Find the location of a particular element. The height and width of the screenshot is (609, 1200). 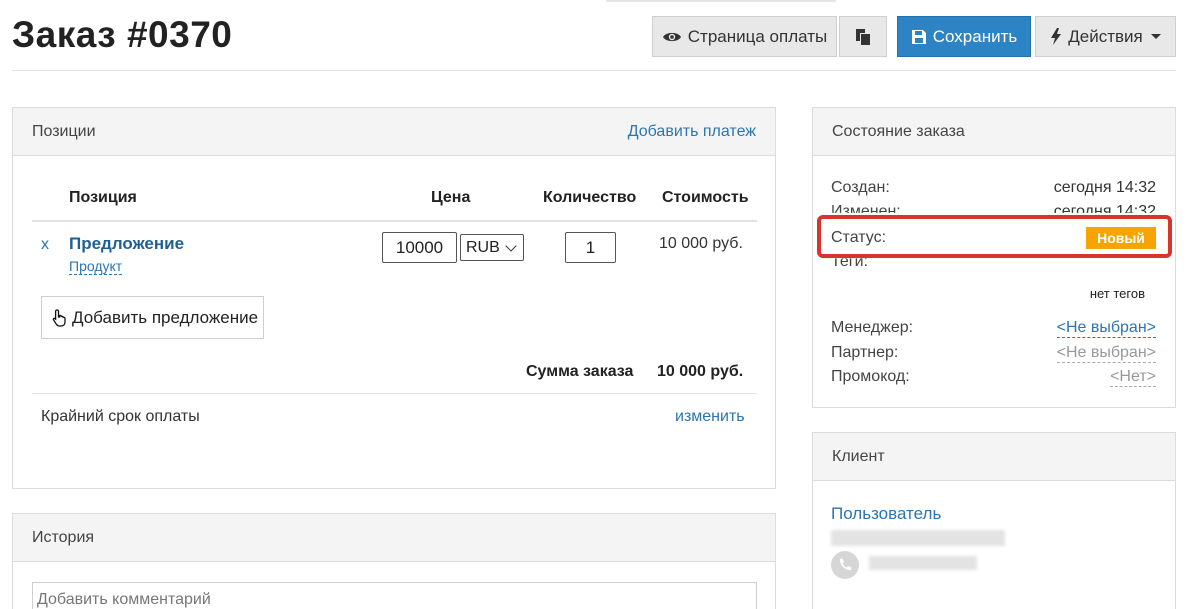

column-header-position: Позиция is located at coordinates (103, 197).